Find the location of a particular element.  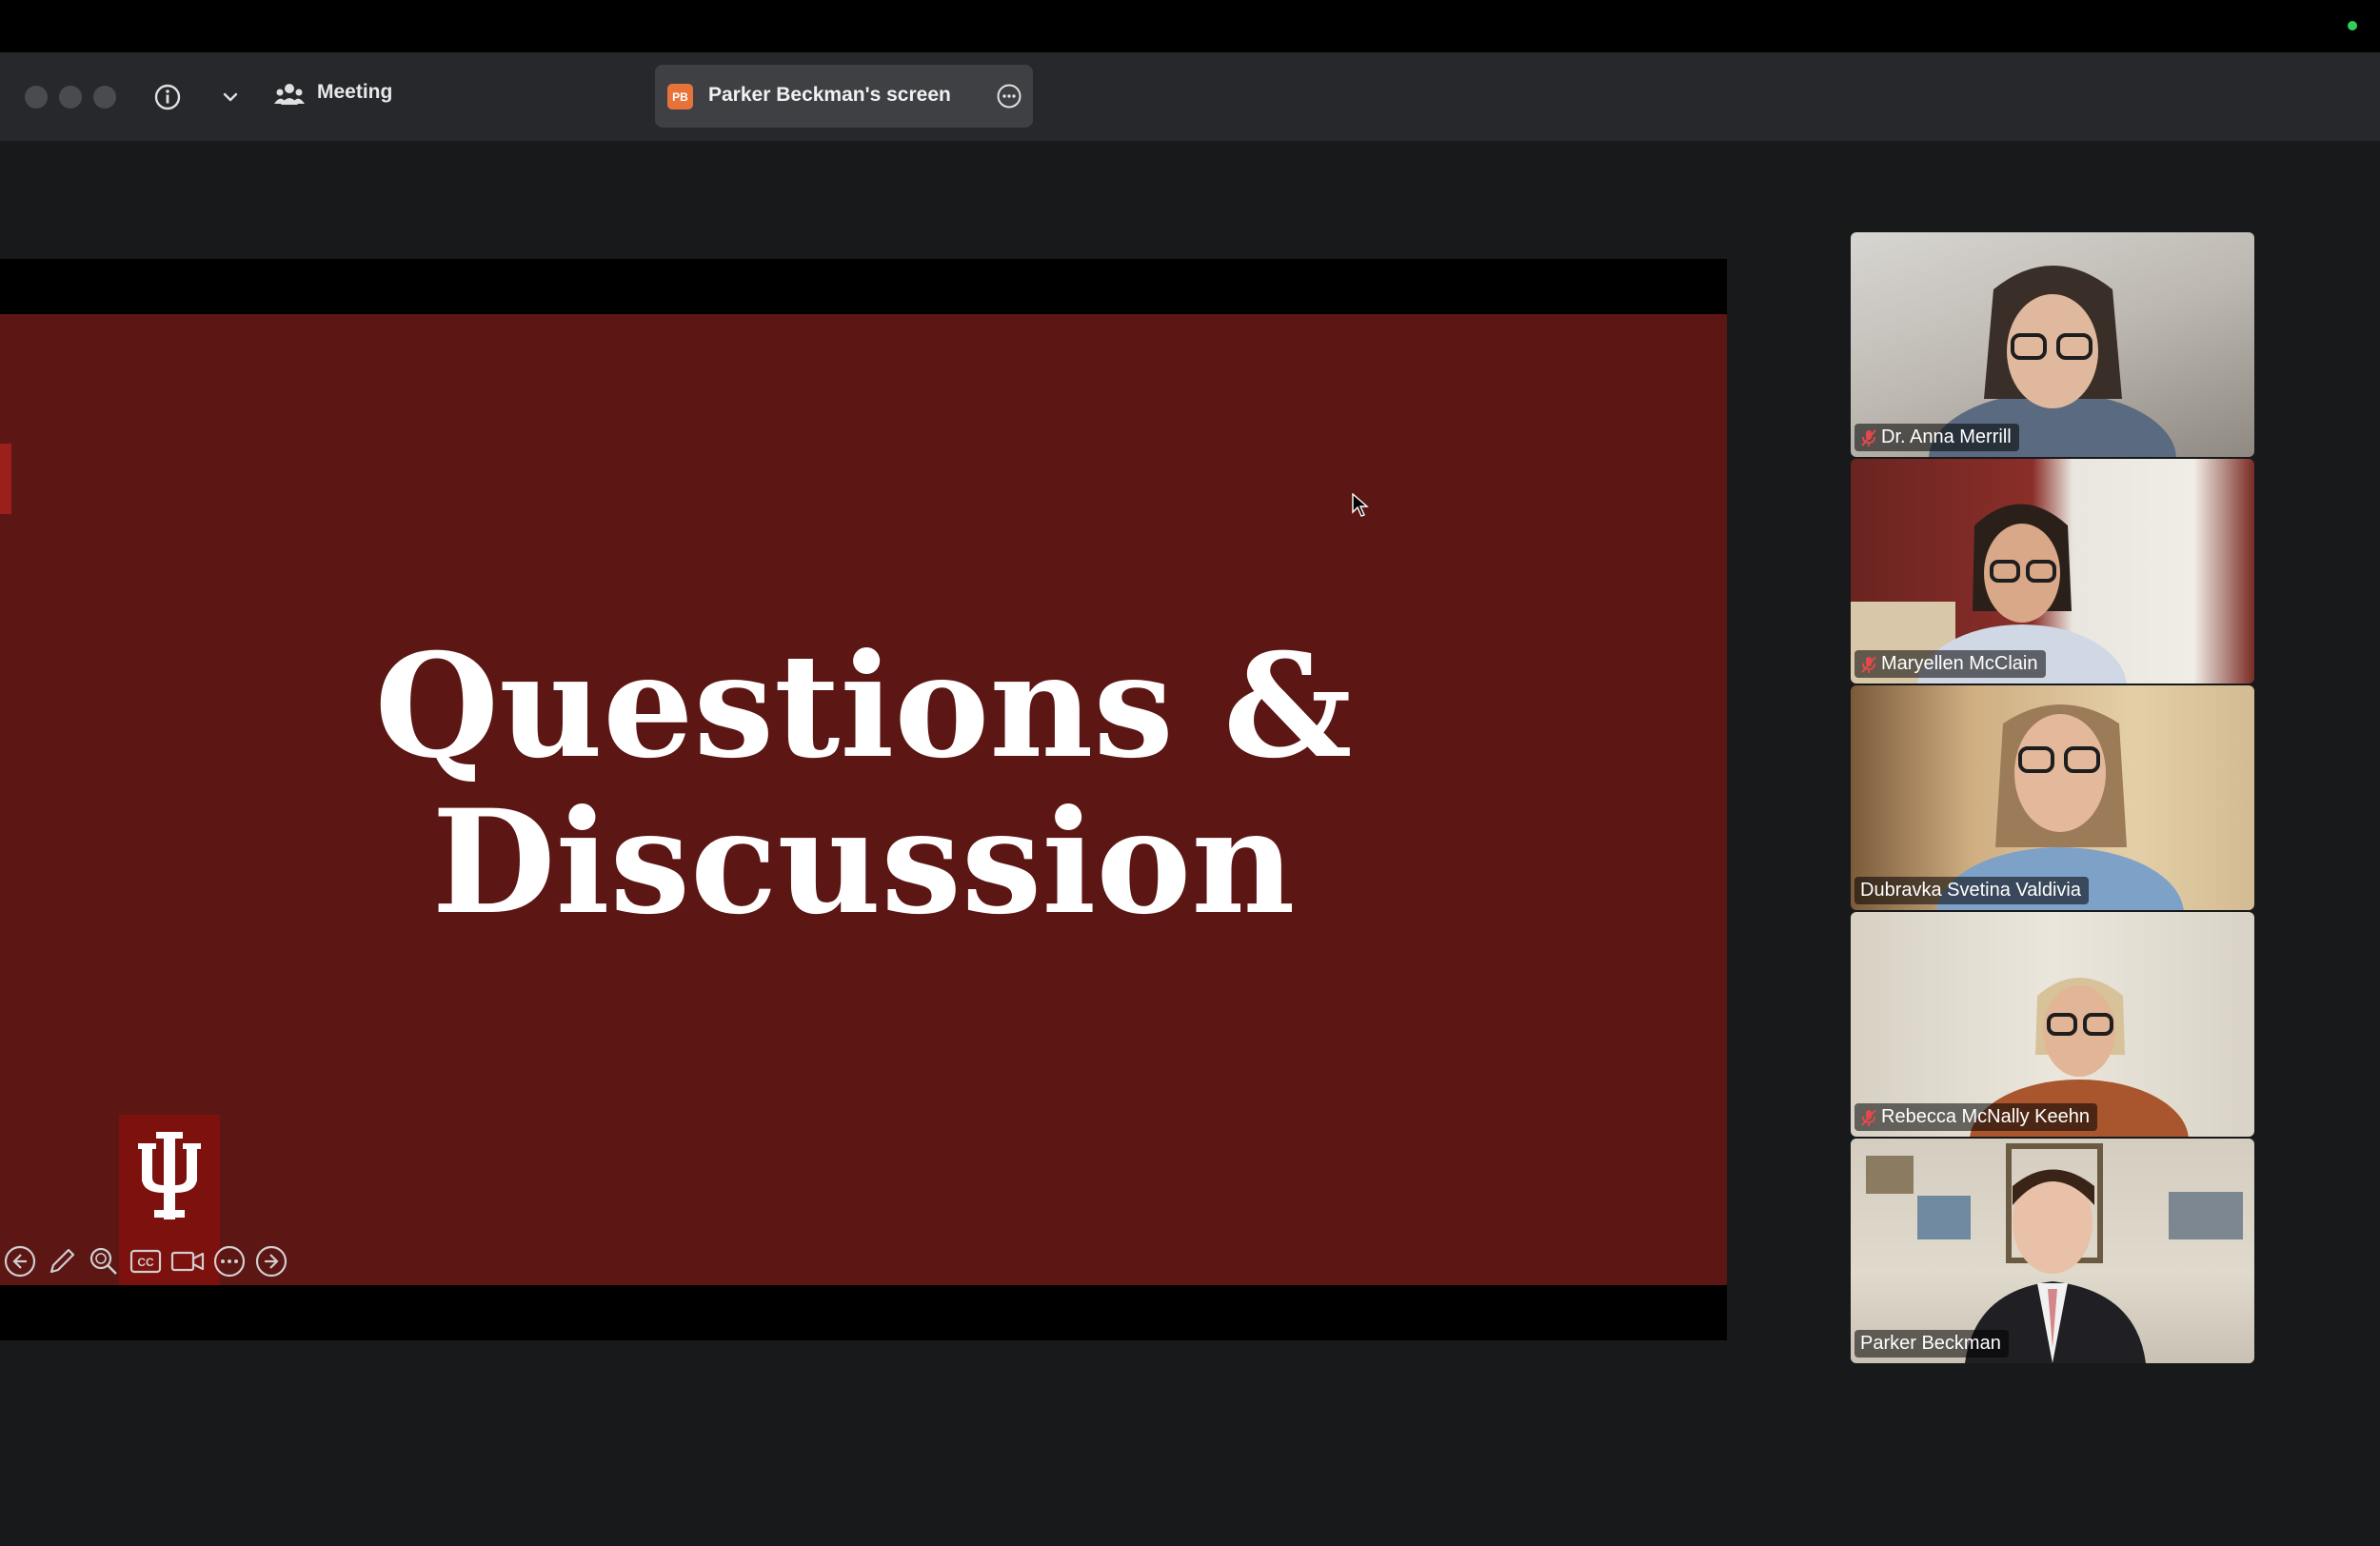

participant-name: Dubravka Svetina Valdivia is located at coordinates (1970, 890).